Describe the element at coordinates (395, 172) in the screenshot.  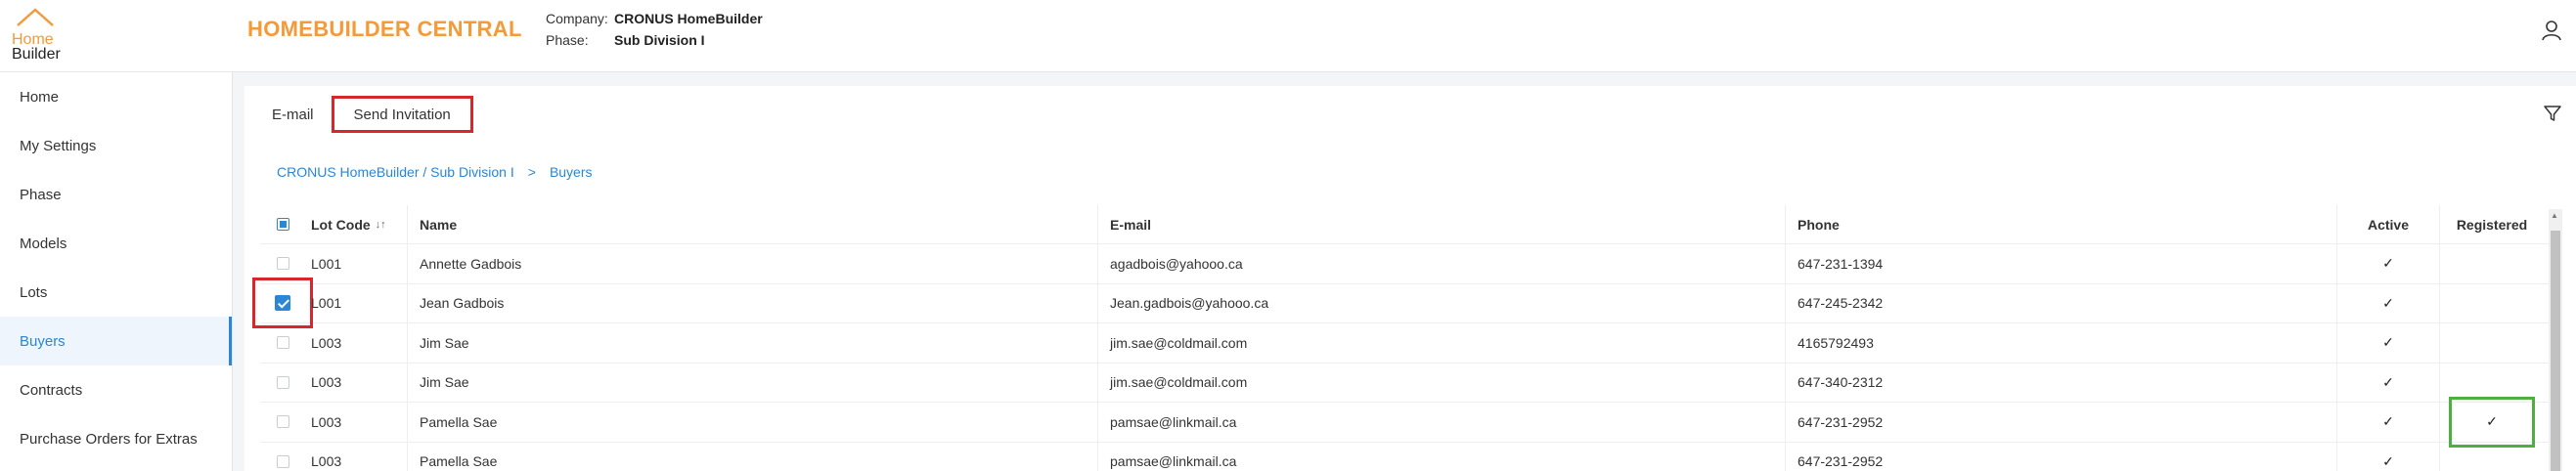
I see `breadcrumb-parent: CRONUS HomeBuilder / Sub Division I` at that location.